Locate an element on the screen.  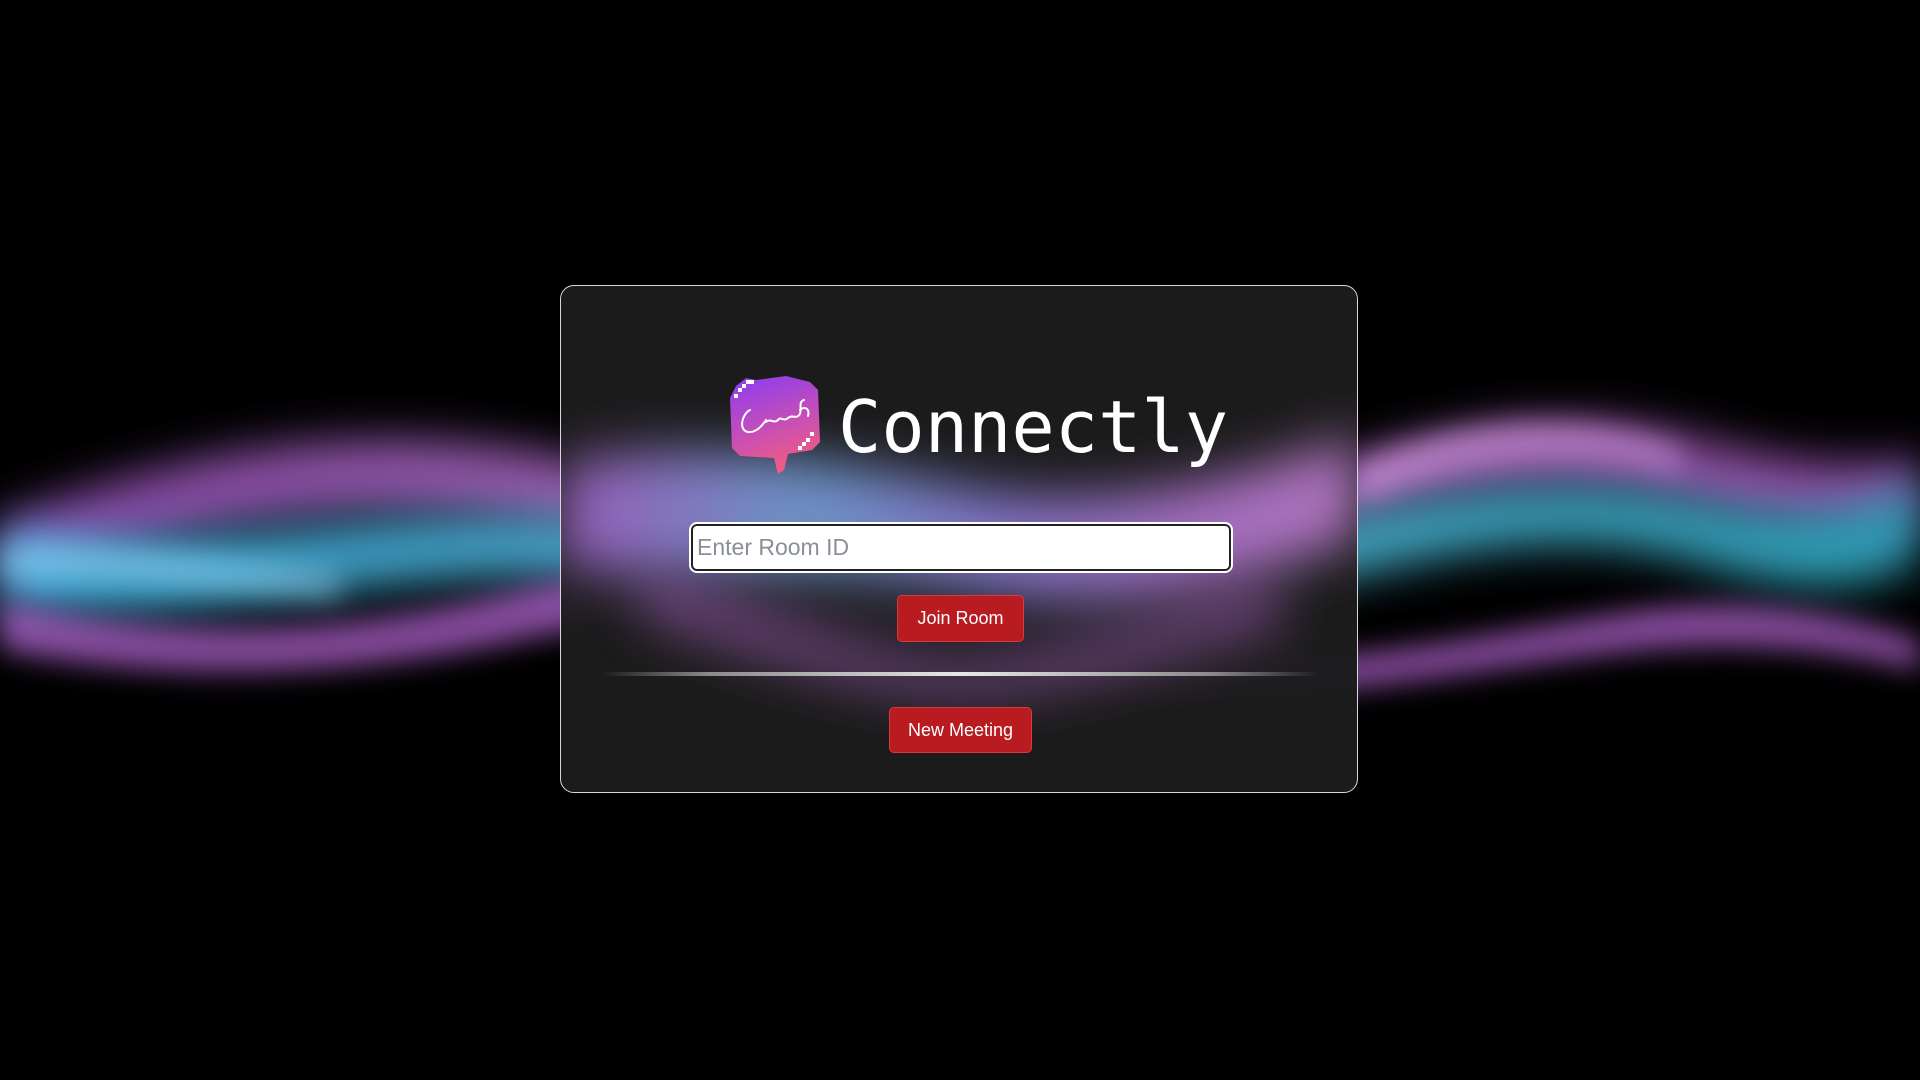
app-title: Connectly is located at coordinates (1033, 427).